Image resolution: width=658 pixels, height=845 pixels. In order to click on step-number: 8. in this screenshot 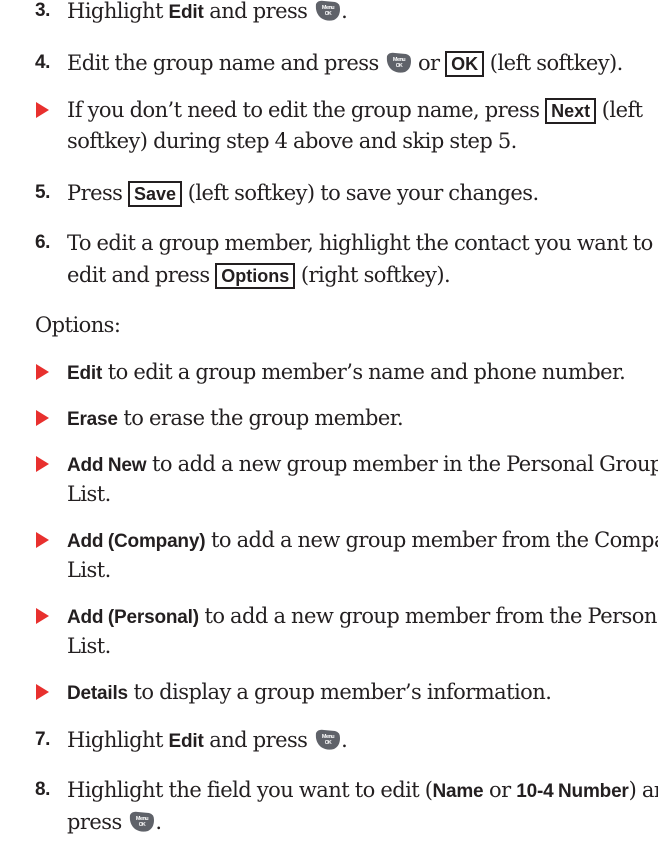, I will do `click(43, 789)`.